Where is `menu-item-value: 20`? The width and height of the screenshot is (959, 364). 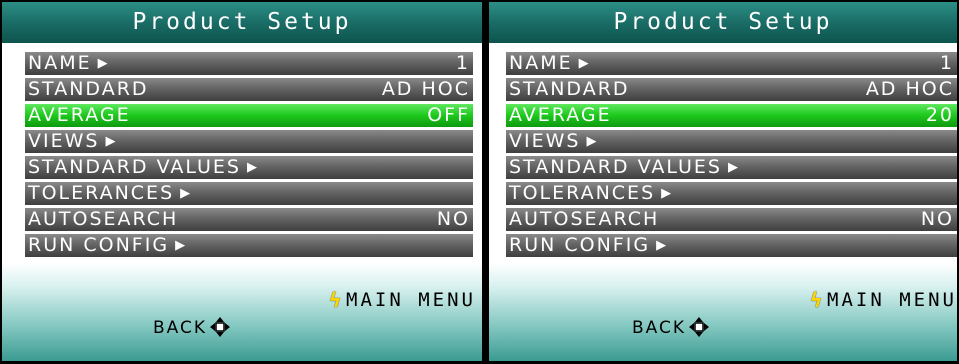 menu-item-value: 20 is located at coordinates (939, 115).